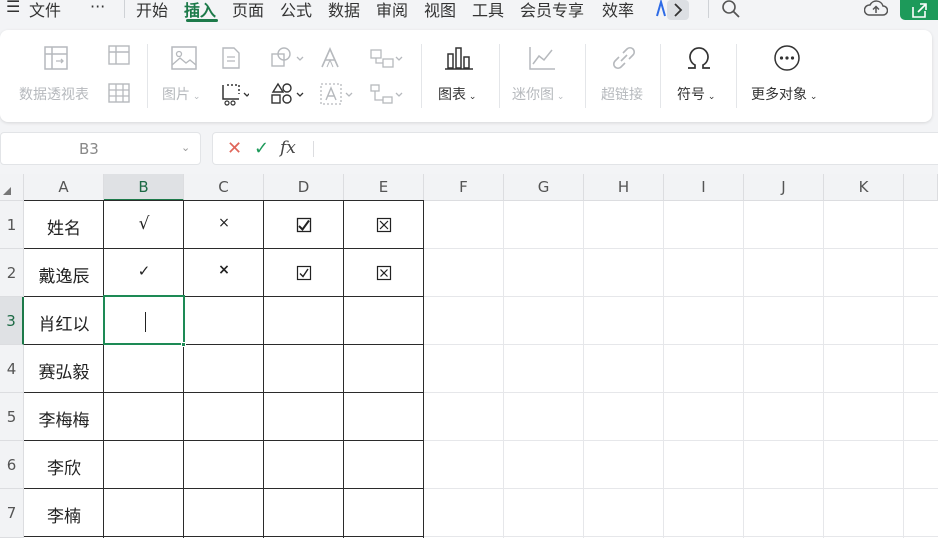 Image resolution: width=938 pixels, height=538 pixels. I want to click on cell-b2: ✓, so click(144, 271).